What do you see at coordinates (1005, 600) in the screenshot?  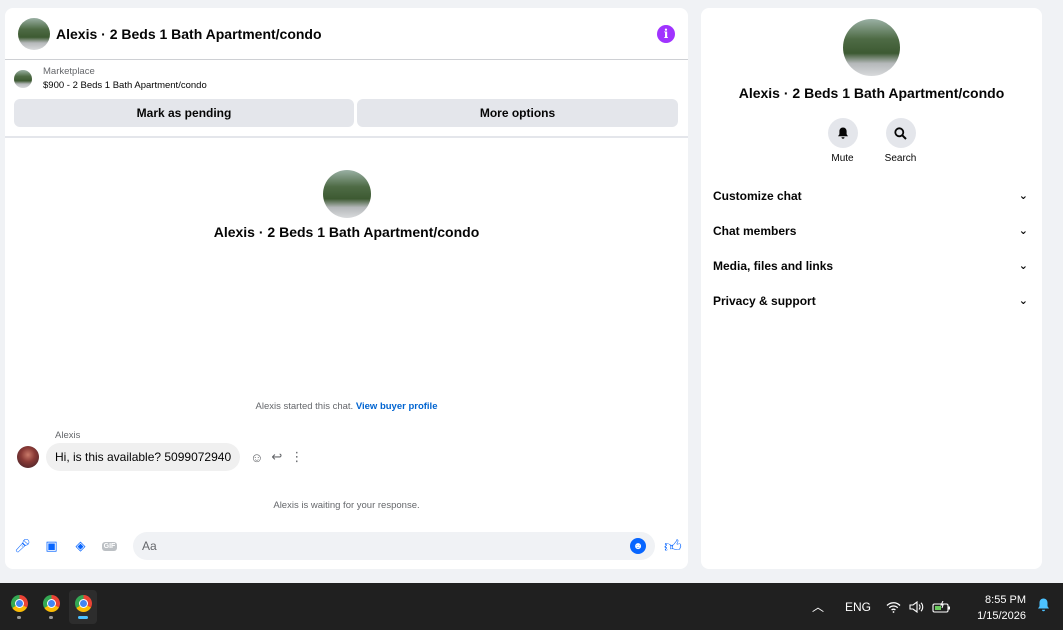 I see `clock-time: 8:55 PM` at bounding box center [1005, 600].